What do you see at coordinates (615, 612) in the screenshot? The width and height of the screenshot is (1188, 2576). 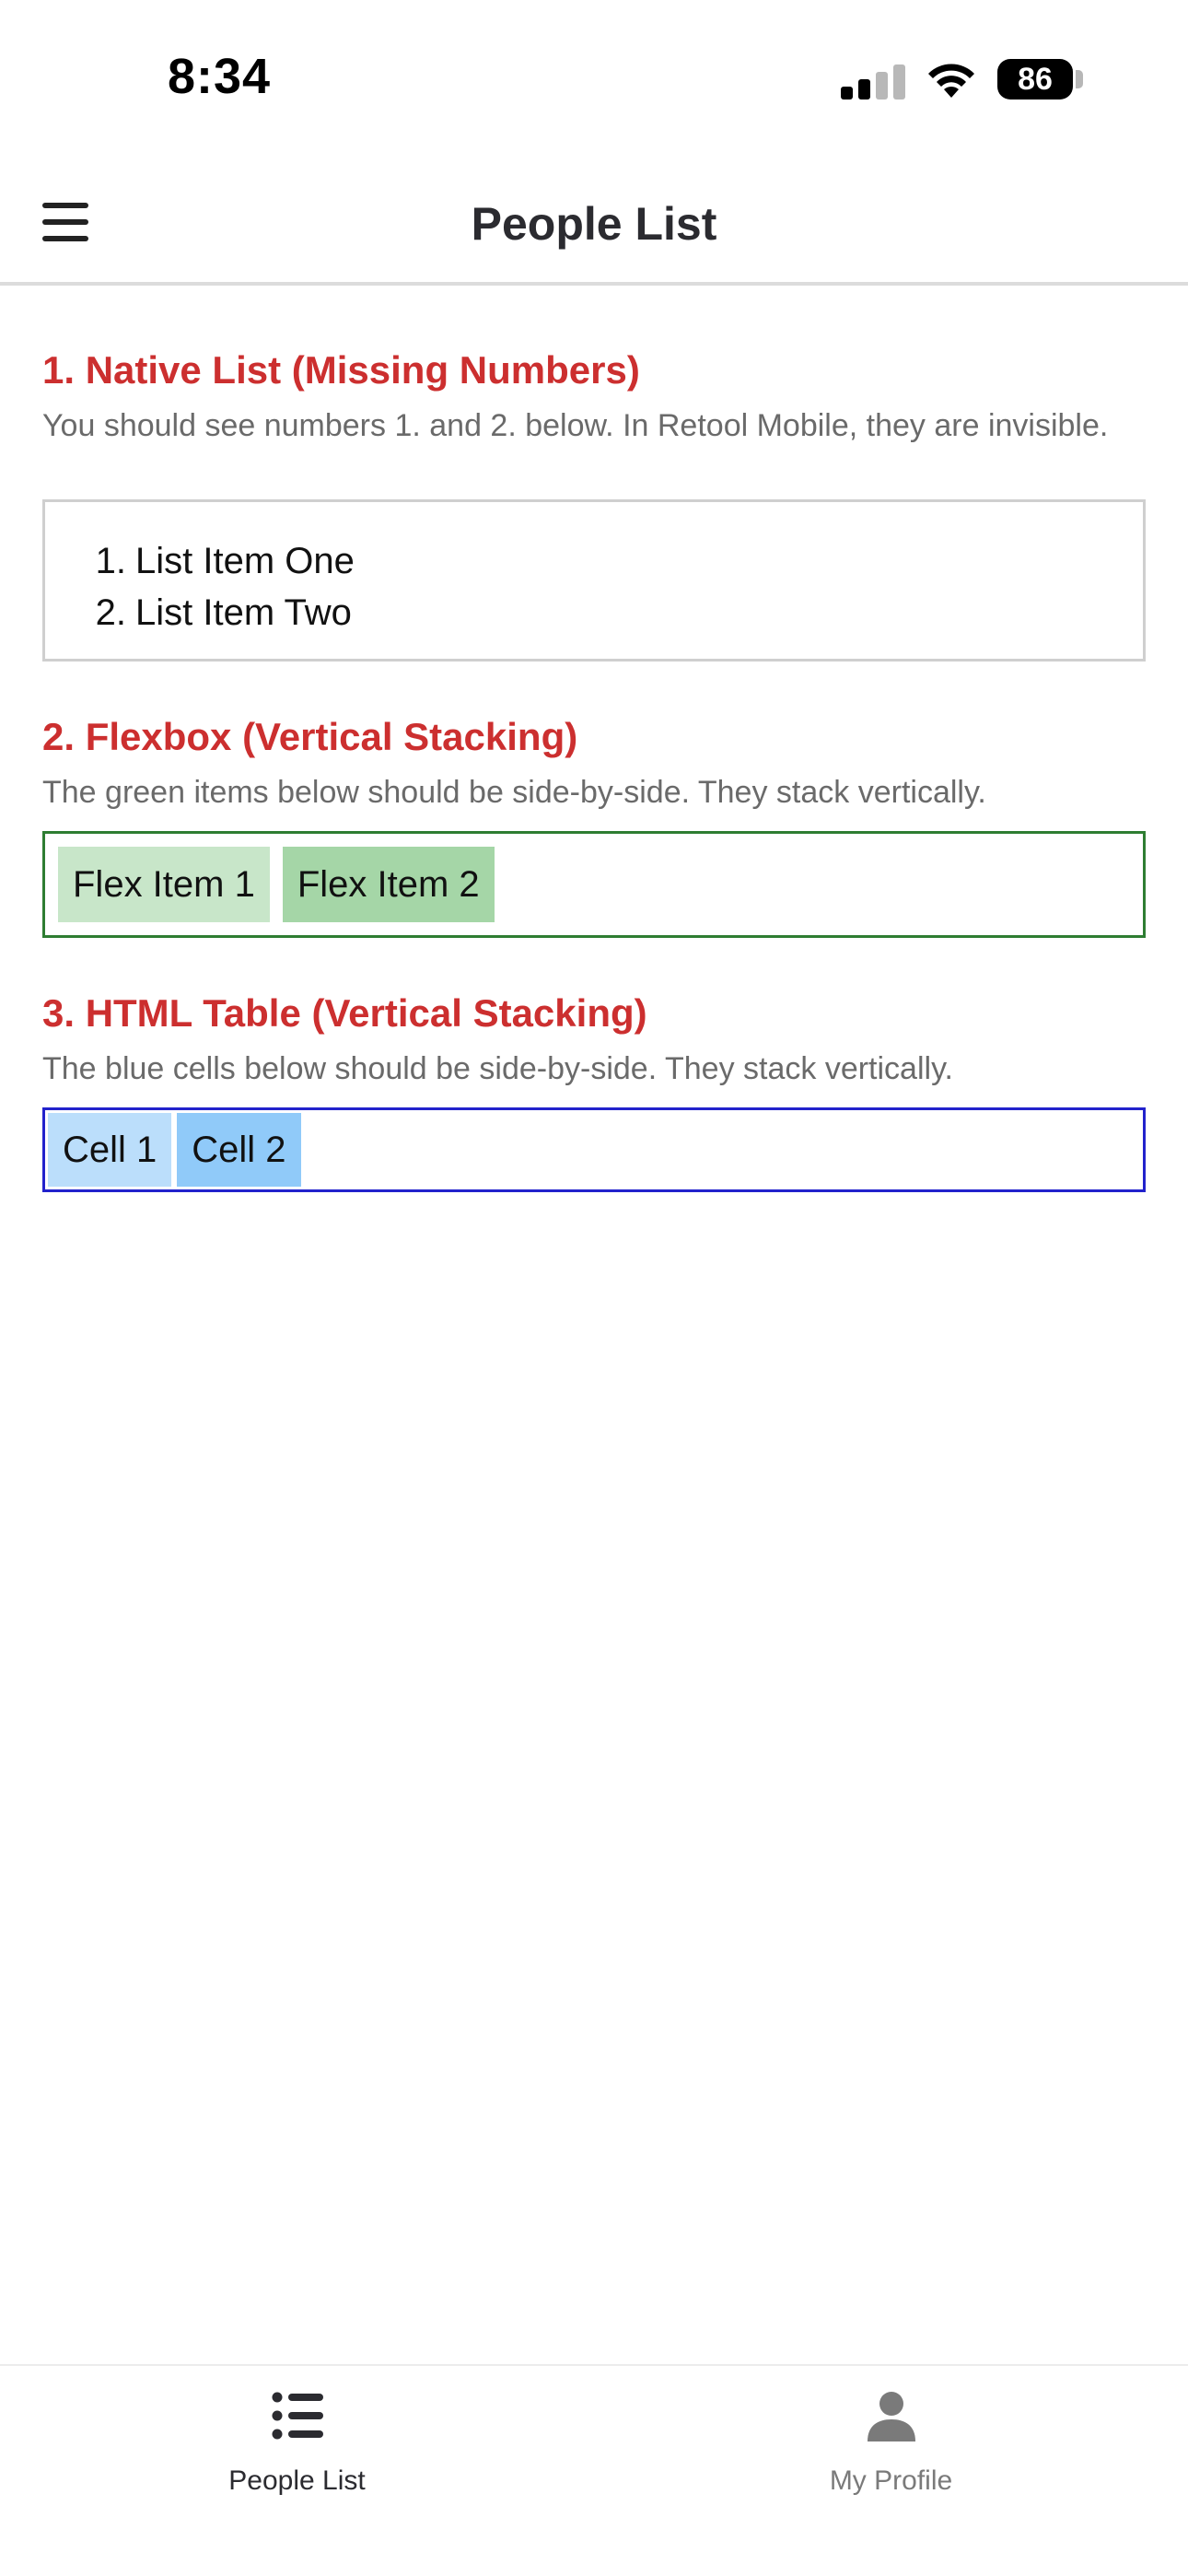 I see `list-item: 2. List Item Two` at bounding box center [615, 612].